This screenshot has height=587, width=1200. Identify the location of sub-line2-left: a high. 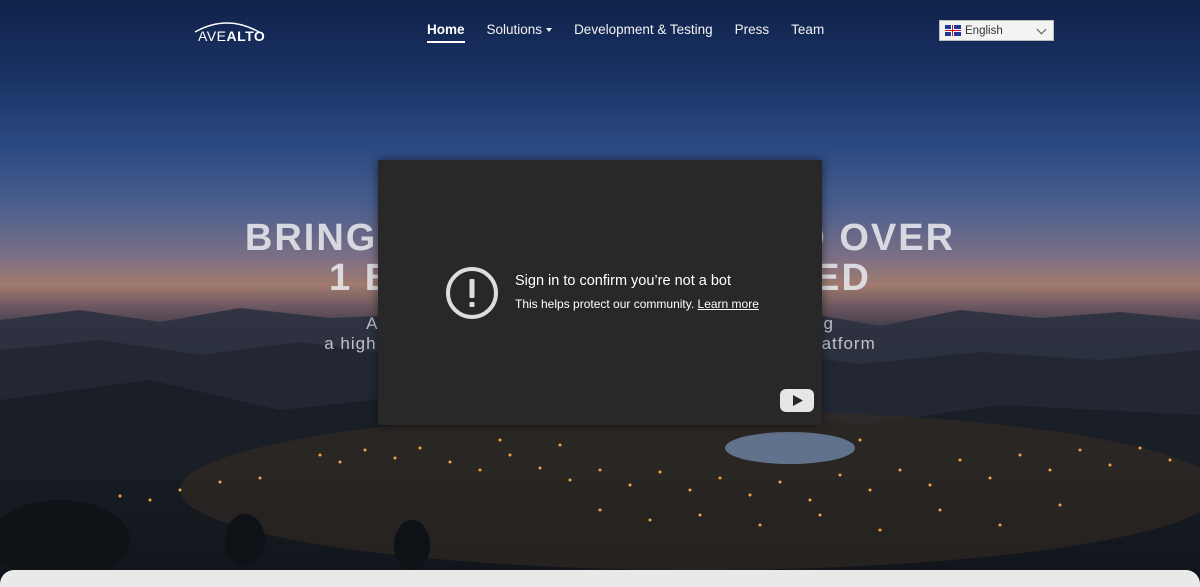
(350, 343).